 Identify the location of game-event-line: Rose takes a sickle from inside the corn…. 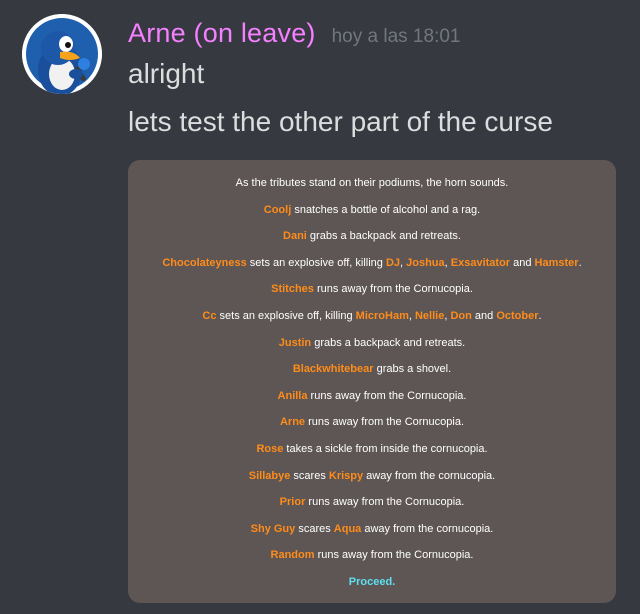
(372, 449).